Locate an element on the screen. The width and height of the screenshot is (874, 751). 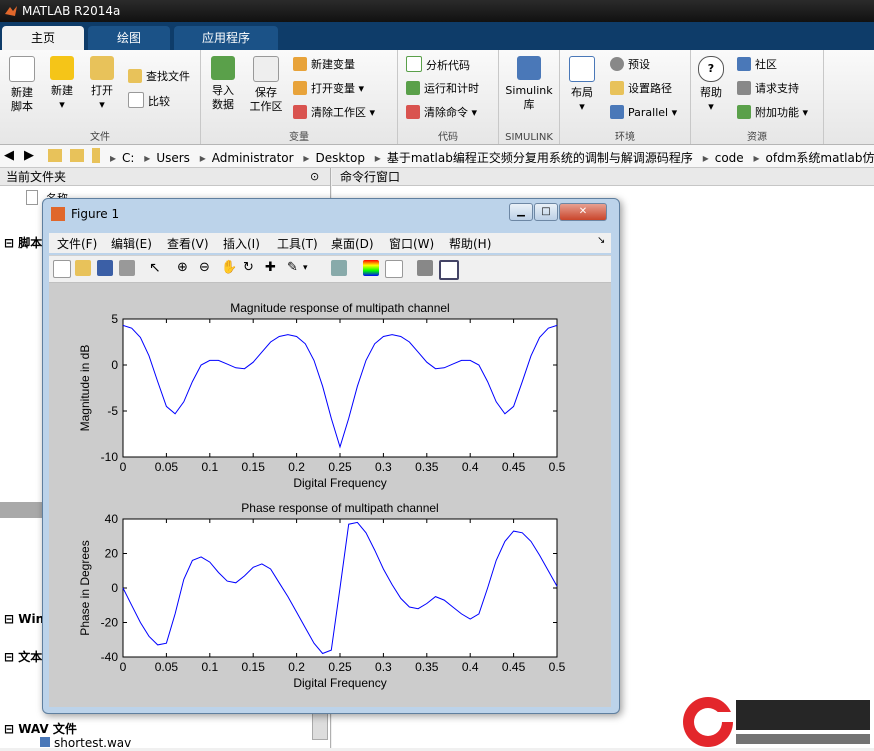
menu-item-tools: 工具(T) is located at coordinates (297, 243).